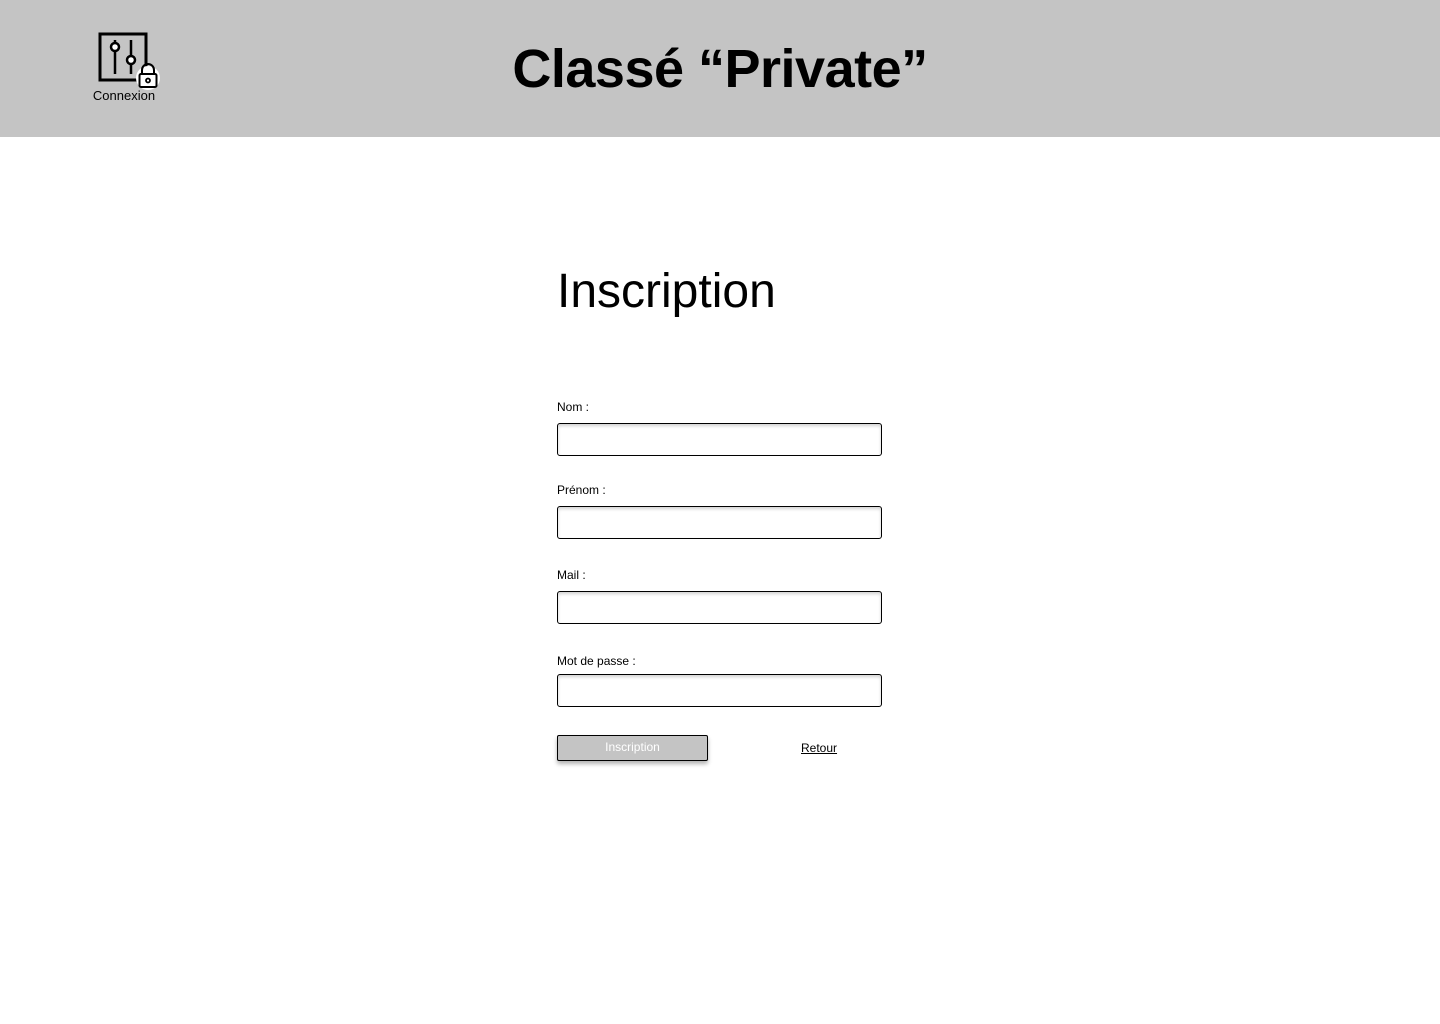 The height and width of the screenshot is (1024, 1440). I want to click on last-name-field, so click(719, 439).